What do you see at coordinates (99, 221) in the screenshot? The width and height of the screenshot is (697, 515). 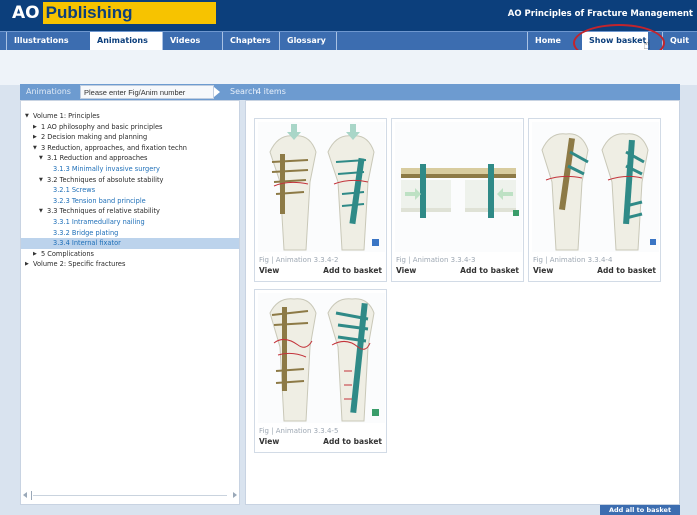 I see `tree-node-label: 3.3.1 Intramedullary nailing` at bounding box center [99, 221].